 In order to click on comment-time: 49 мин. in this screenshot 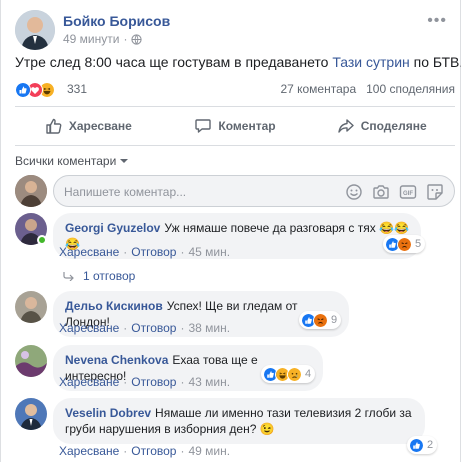, I will do `click(209, 451)`.